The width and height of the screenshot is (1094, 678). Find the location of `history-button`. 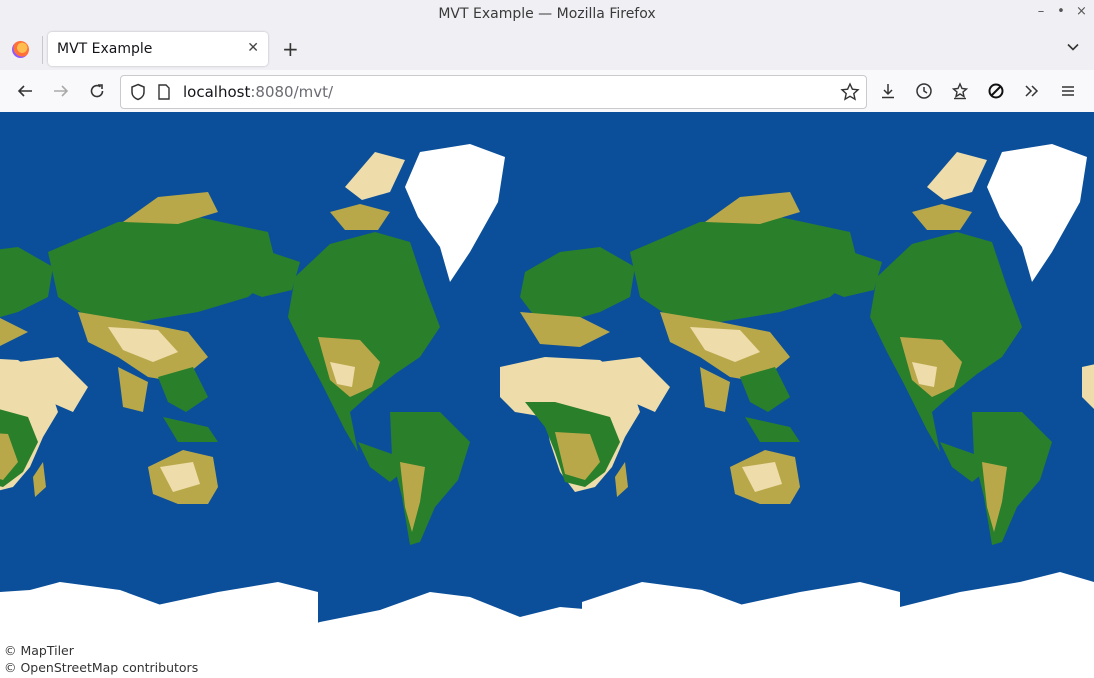

history-button is located at coordinates (924, 91).